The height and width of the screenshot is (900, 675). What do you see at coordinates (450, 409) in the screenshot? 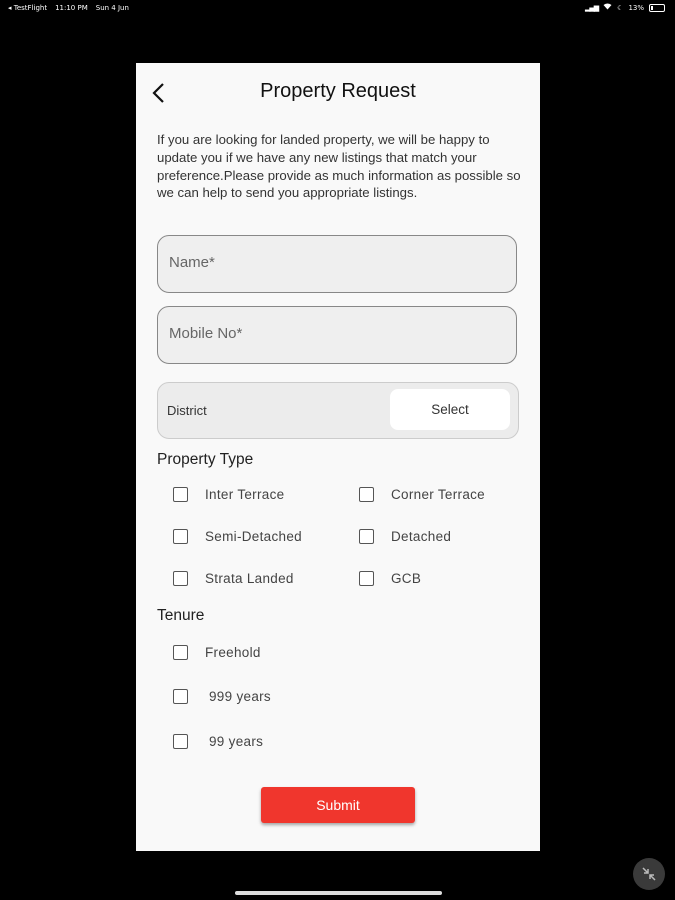
I see `district-select-button: Select` at bounding box center [450, 409].